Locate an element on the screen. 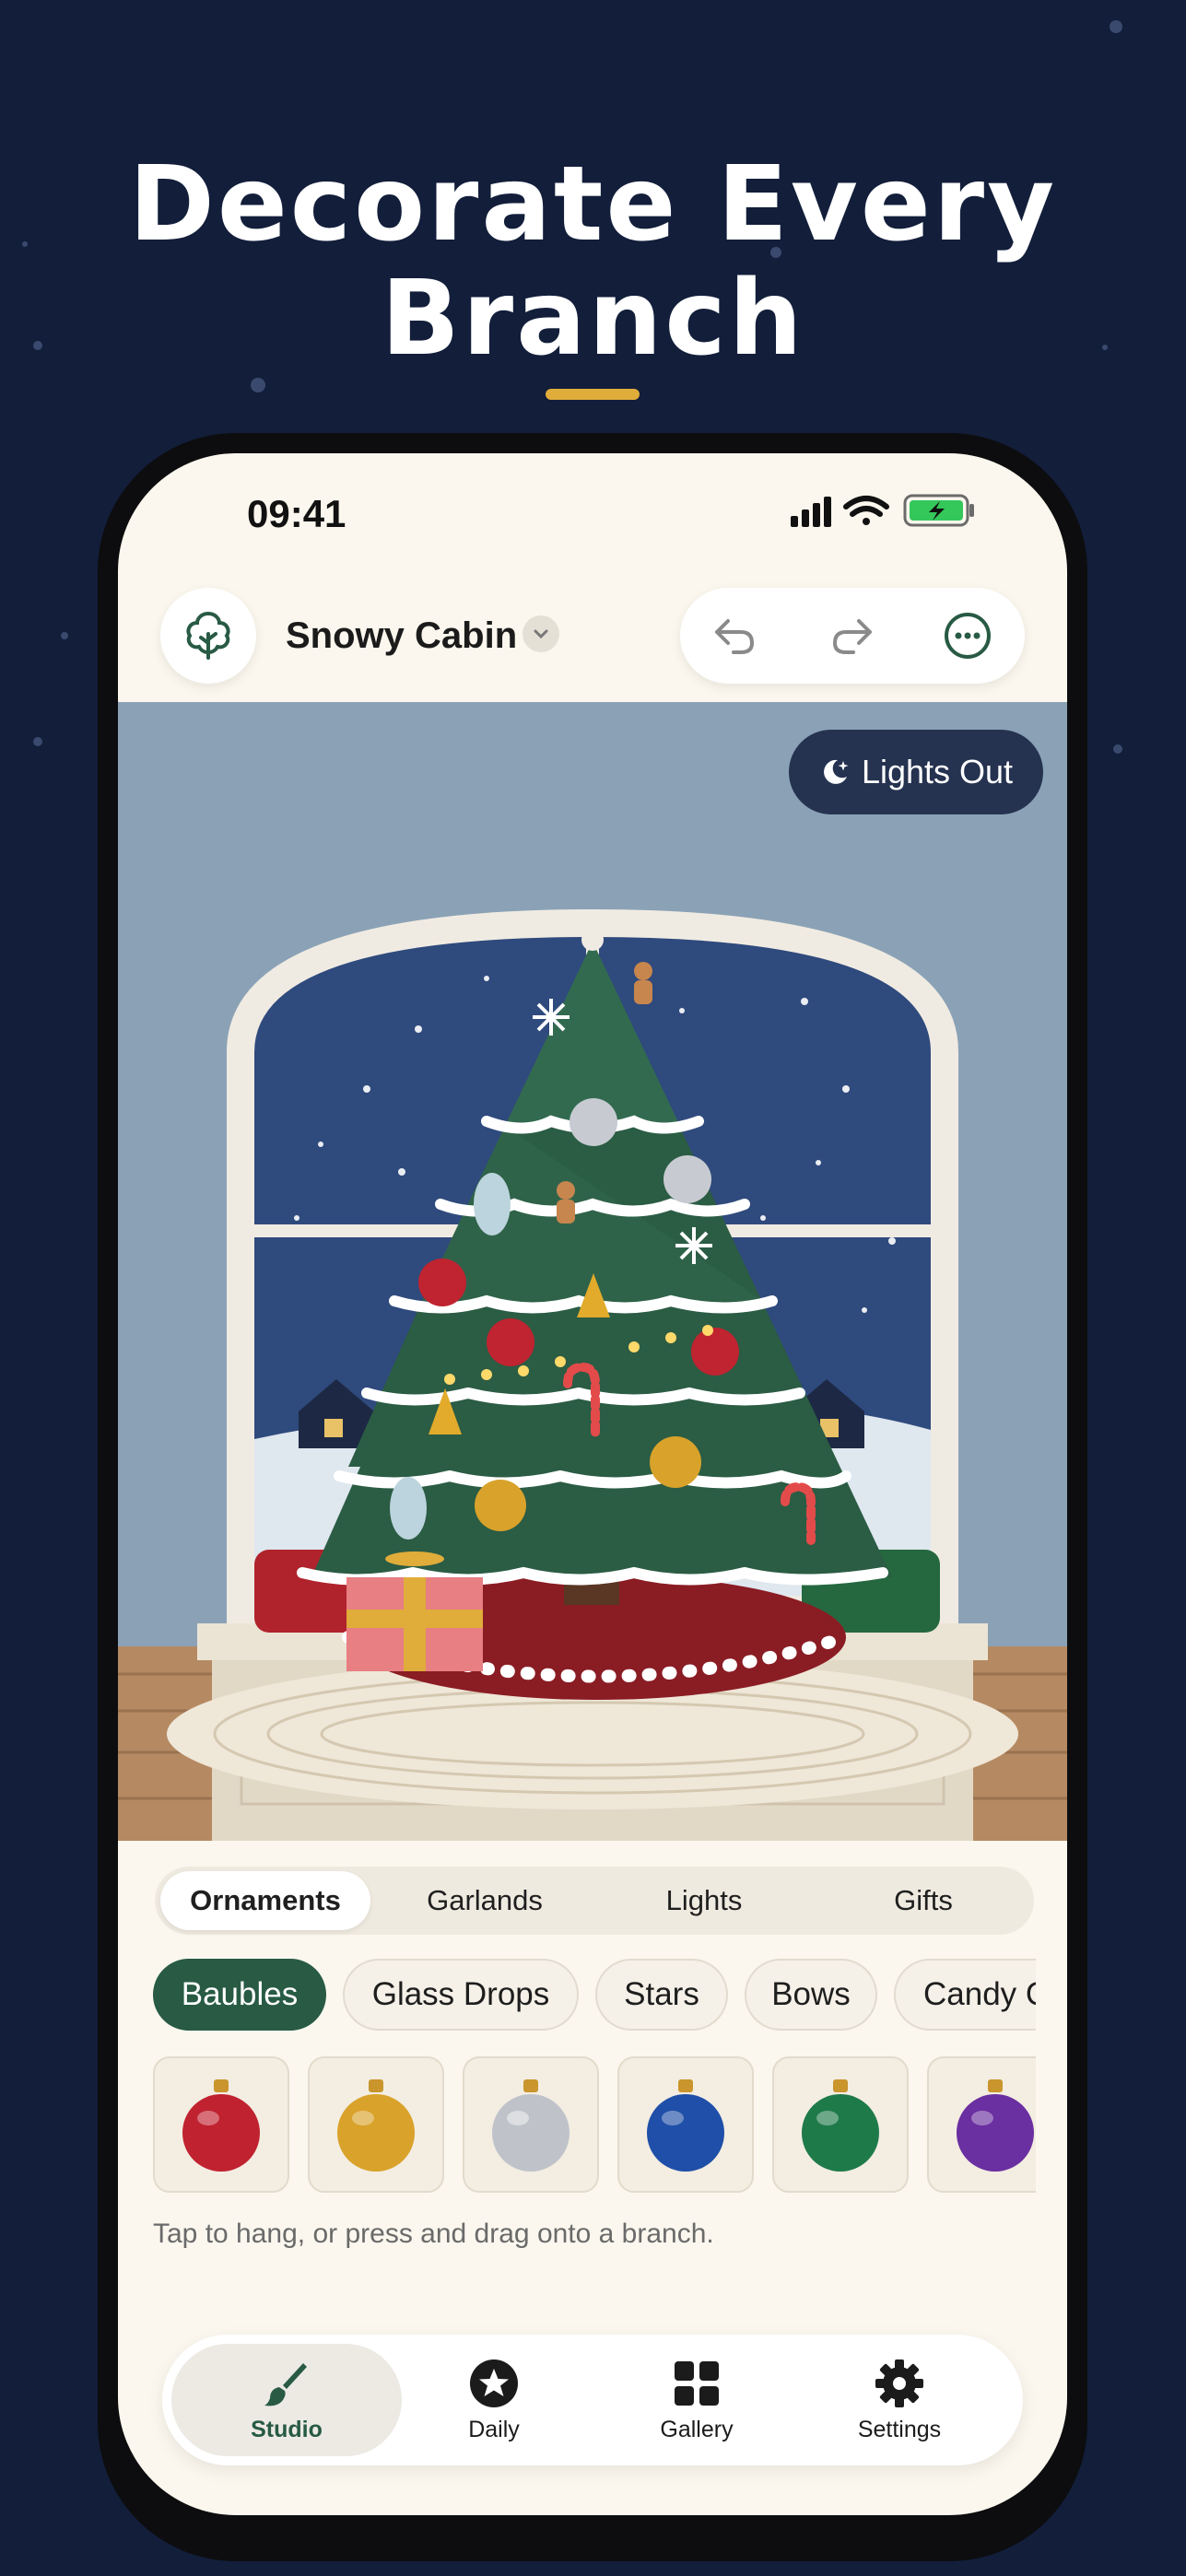 The width and height of the screenshot is (1186, 2576). gold-bauble-icon is located at coordinates (376, 2125).